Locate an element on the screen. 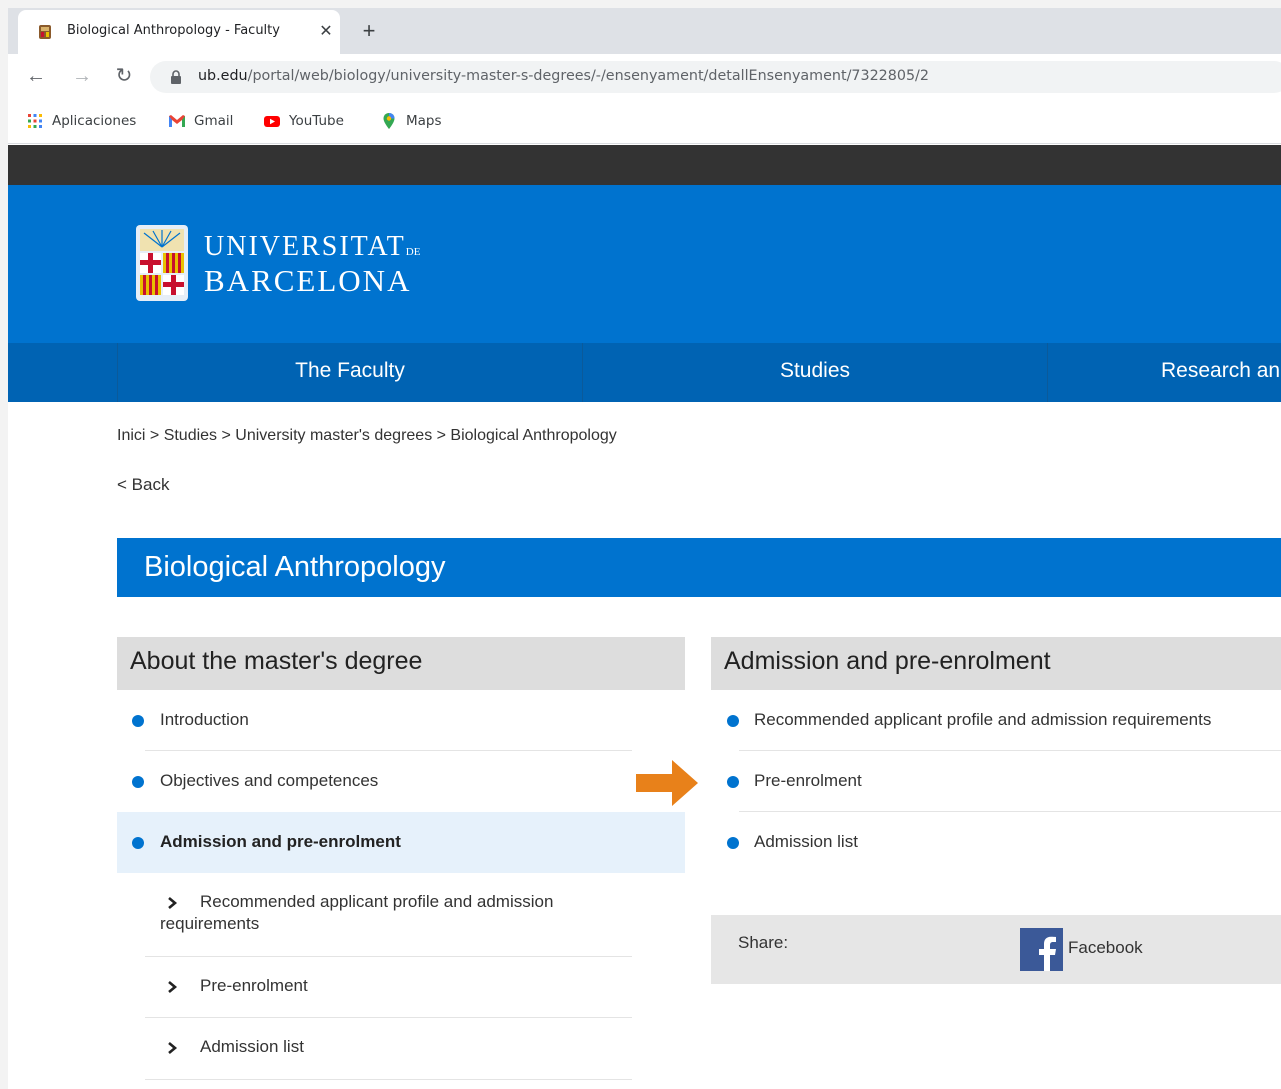  panel-header: Admission and pre-enrolment is located at coordinates (996, 663).